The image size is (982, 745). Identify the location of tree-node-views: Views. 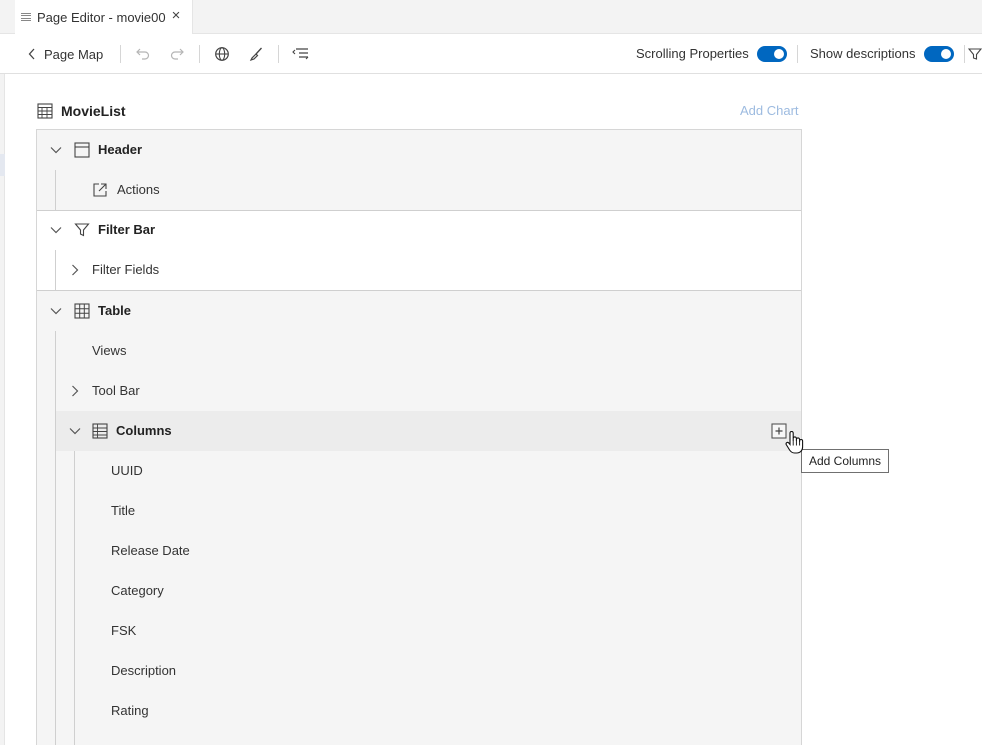
(419, 351).